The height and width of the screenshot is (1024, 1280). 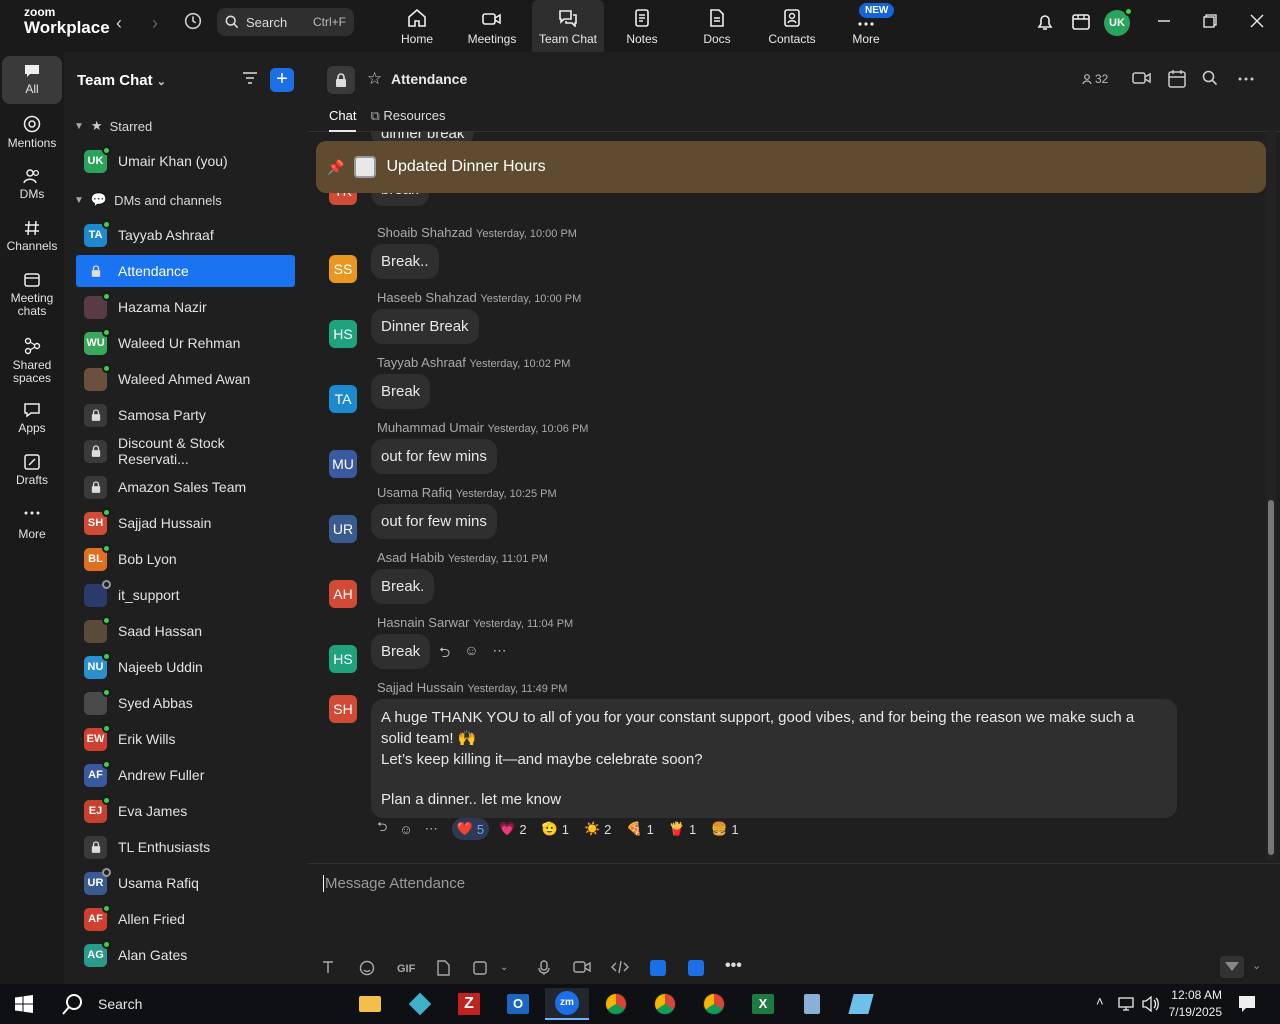 I want to click on filezilla-icon: Z, so click(x=469, y=1004).